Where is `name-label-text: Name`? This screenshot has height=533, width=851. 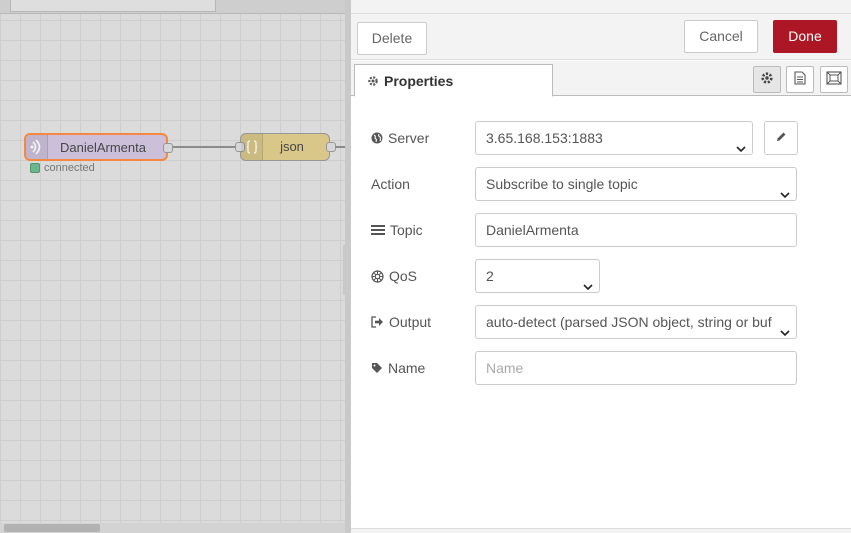
name-label-text: Name is located at coordinates (407, 368).